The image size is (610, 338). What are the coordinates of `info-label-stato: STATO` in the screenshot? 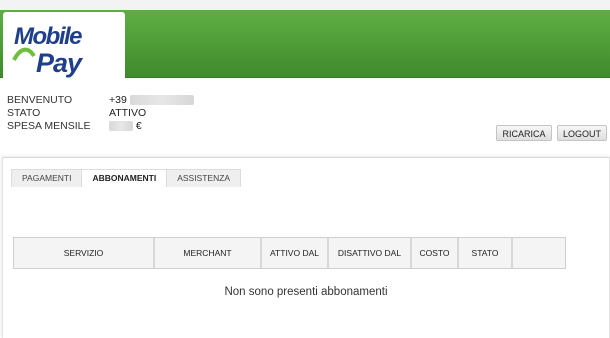 It's located at (24, 113).